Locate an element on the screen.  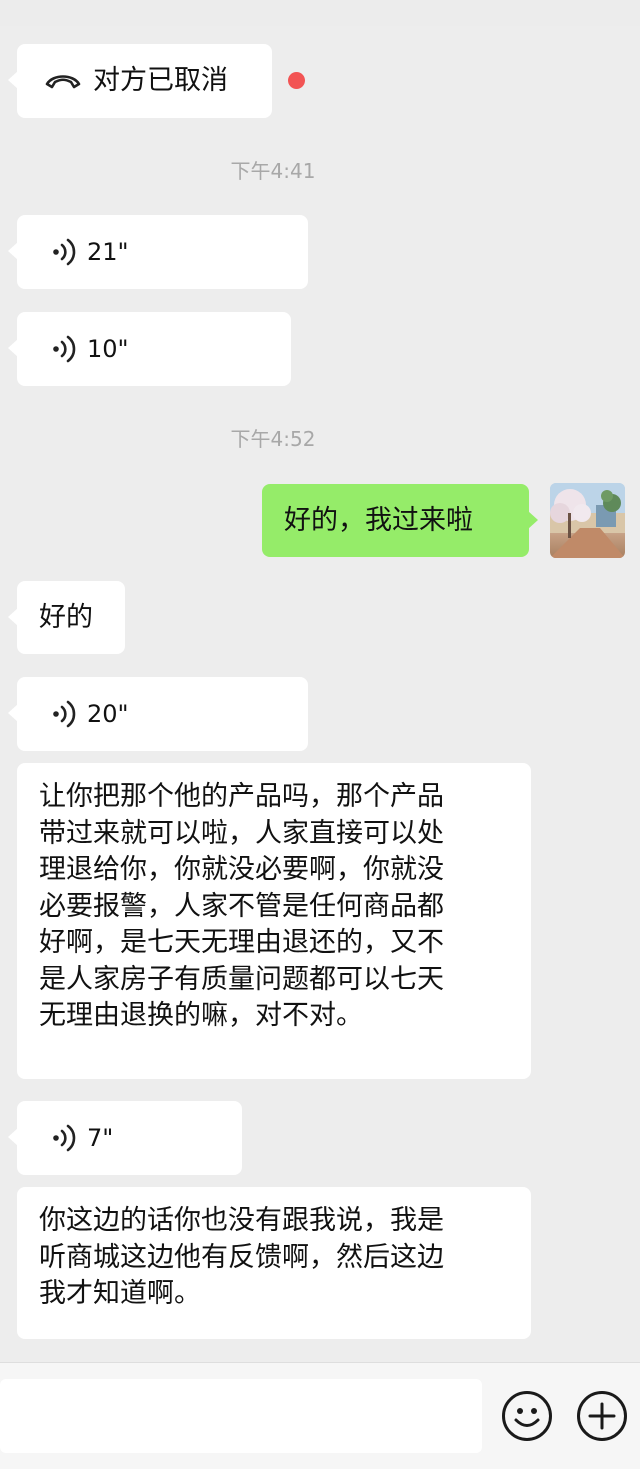
avatar is located at coordinates (587, 520).